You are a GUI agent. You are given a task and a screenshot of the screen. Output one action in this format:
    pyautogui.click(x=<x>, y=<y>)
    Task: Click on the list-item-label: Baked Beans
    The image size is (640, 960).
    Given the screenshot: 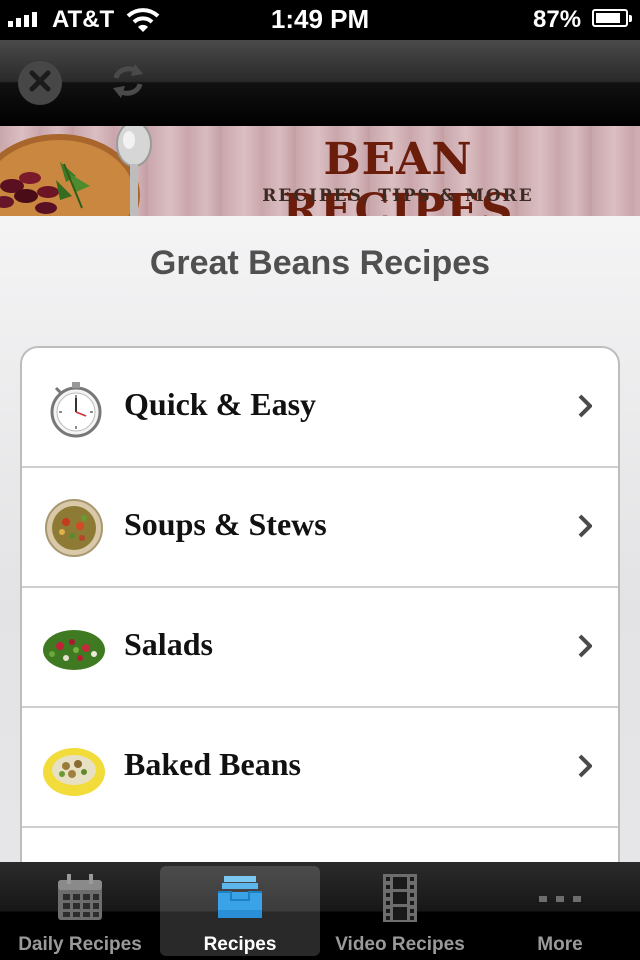 What is the action you would take?
    pyautogui.click(x=212, y=764)
    